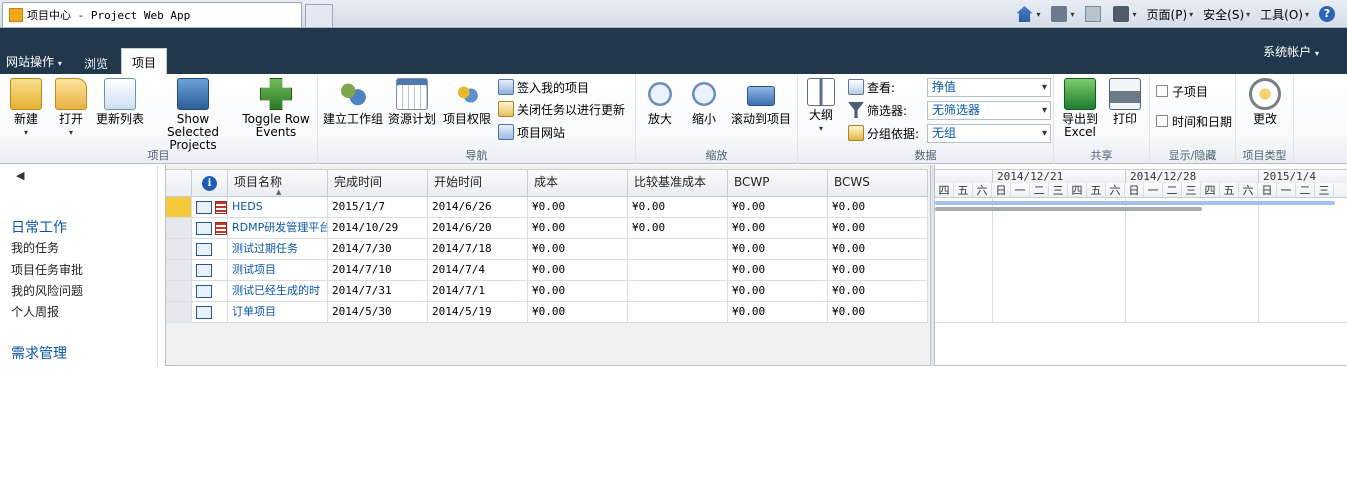  What do you see at coordinates (778, 207) in the screenshot?
I see `bcwp-cell: ¥0.00` at bounding box center [778, 207].